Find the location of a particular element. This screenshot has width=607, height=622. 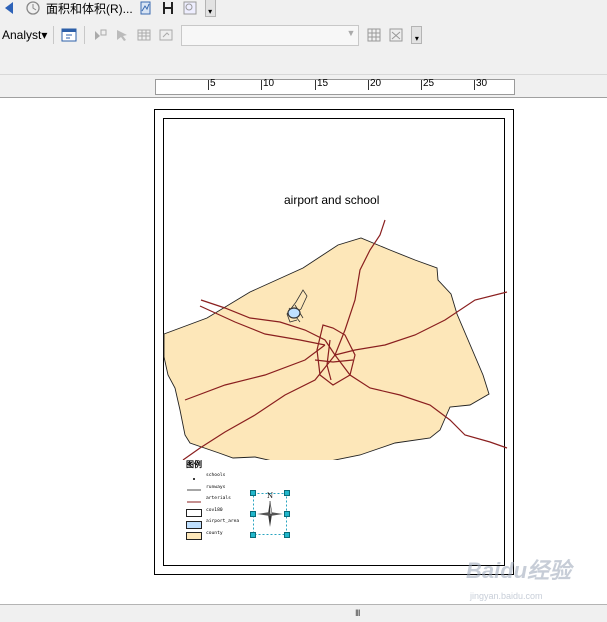

toolbar-area: 面积和体积(R)... ▾ Analyst▾ ▼ ▾ is located at coordinates (303, 37).